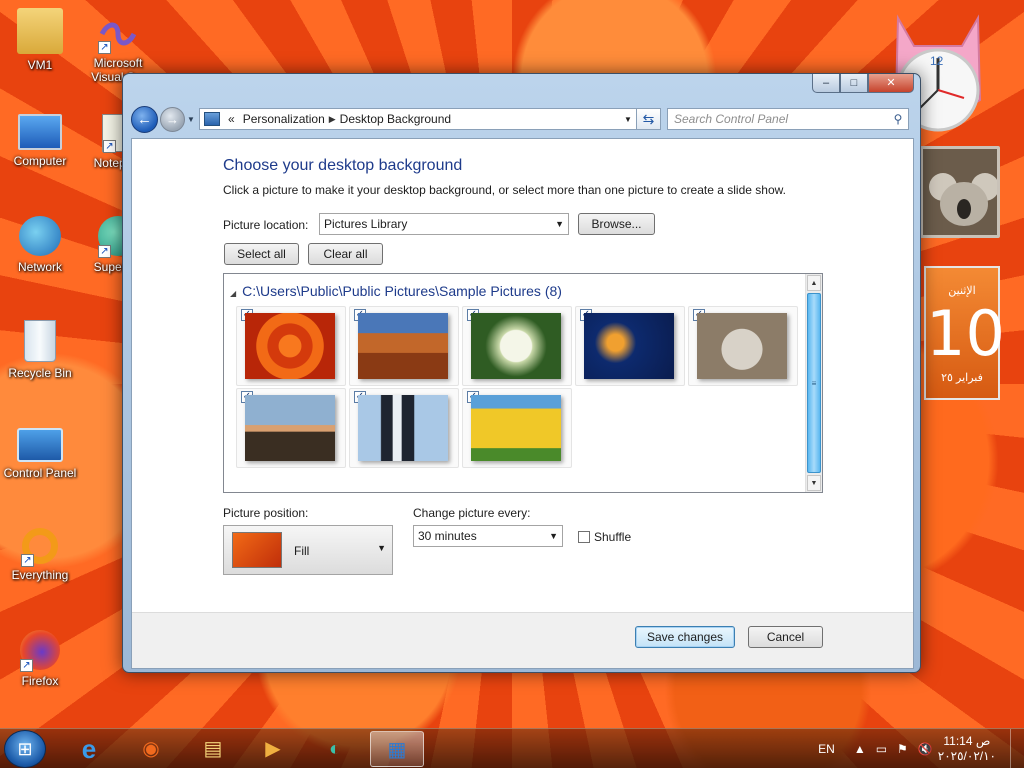 Image resolution: width=1024 pixels, height=768 pixels. Describe the element at coordinates (814, 283) in the screenshot. I see `scroll-up-icon: ▲` at that location.